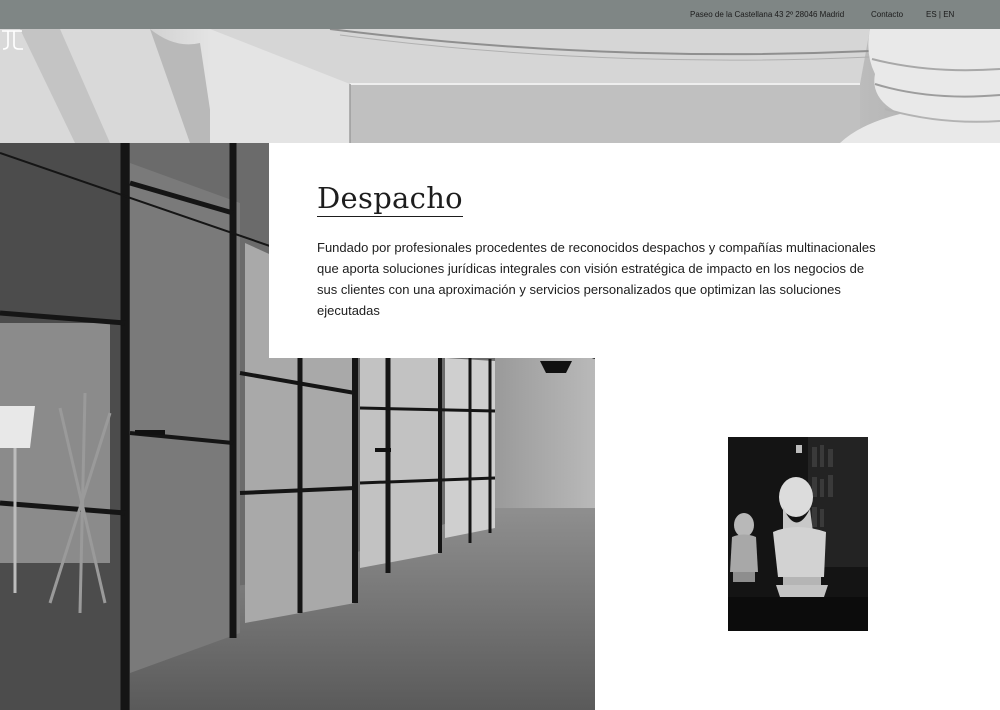  What do you see at coordinates (887, 14) in the screenshot?
I see `contact-link: Contacto` at bounding box center [887, 14].